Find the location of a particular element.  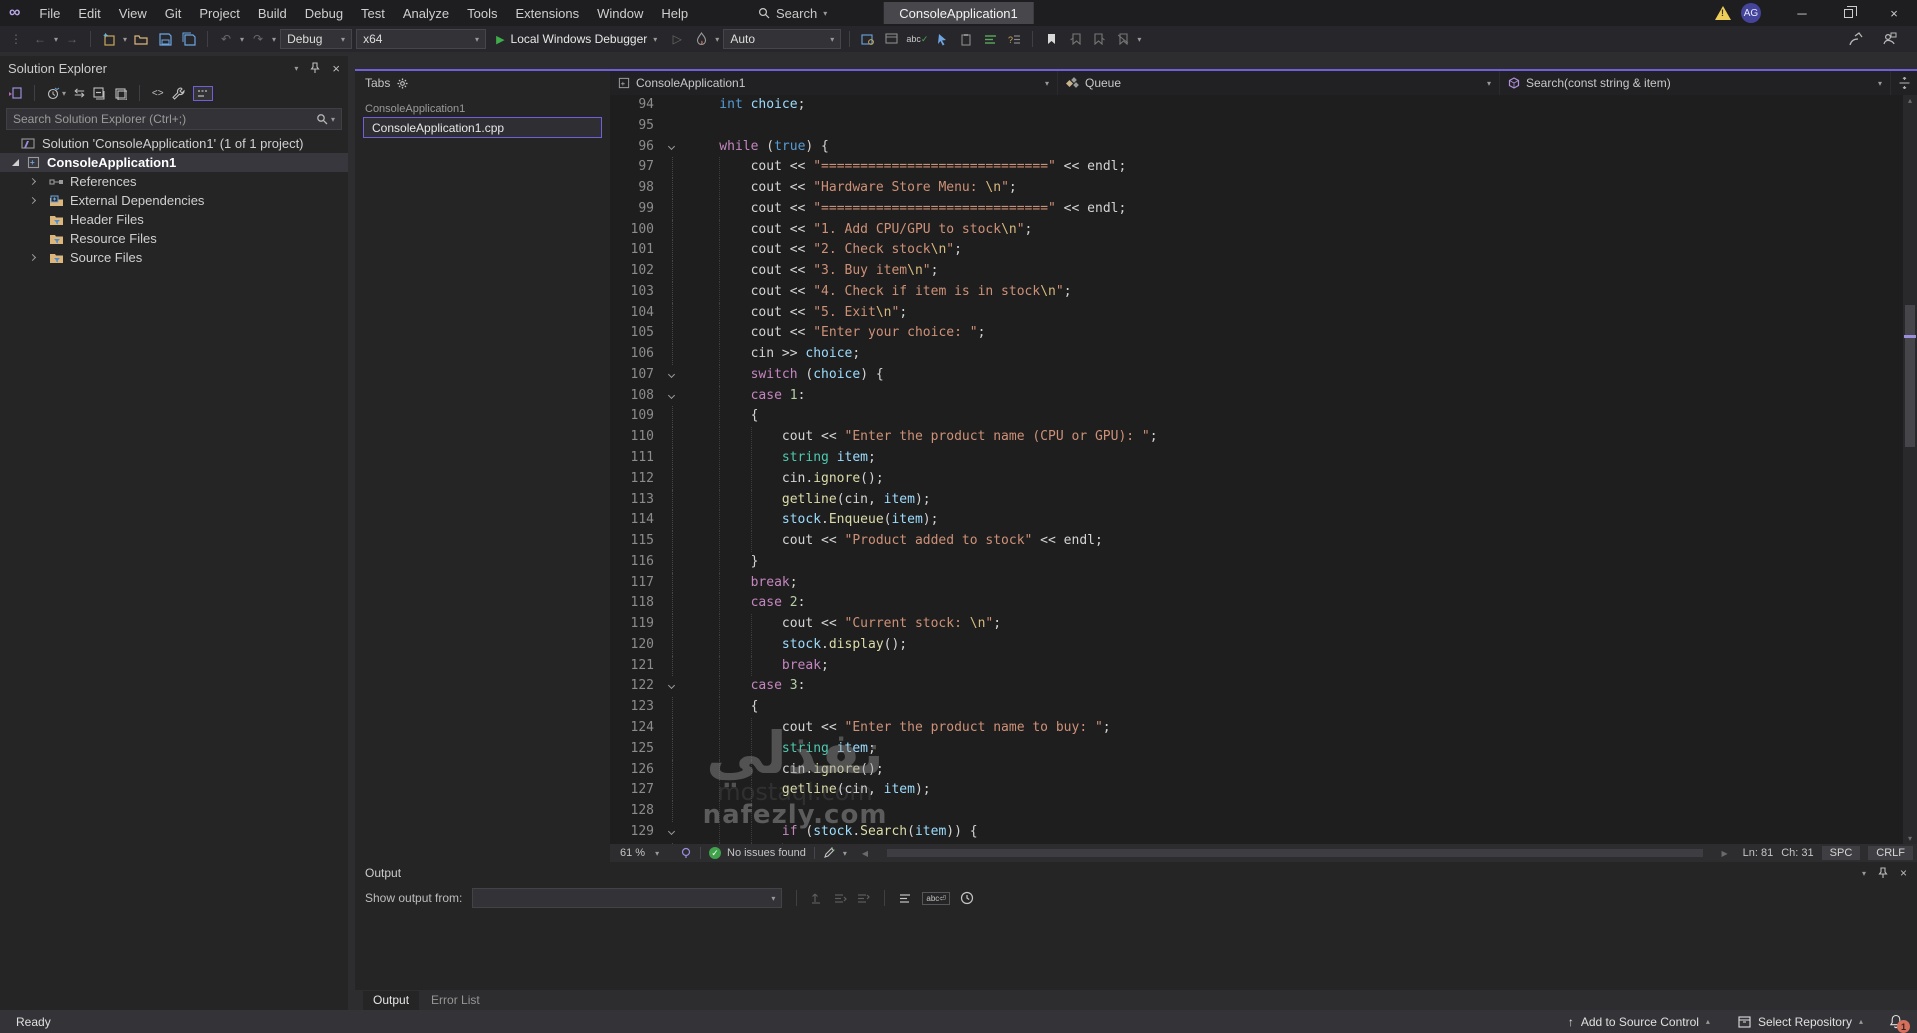

menu-item-project: Project is located at coordinates (219, 13).